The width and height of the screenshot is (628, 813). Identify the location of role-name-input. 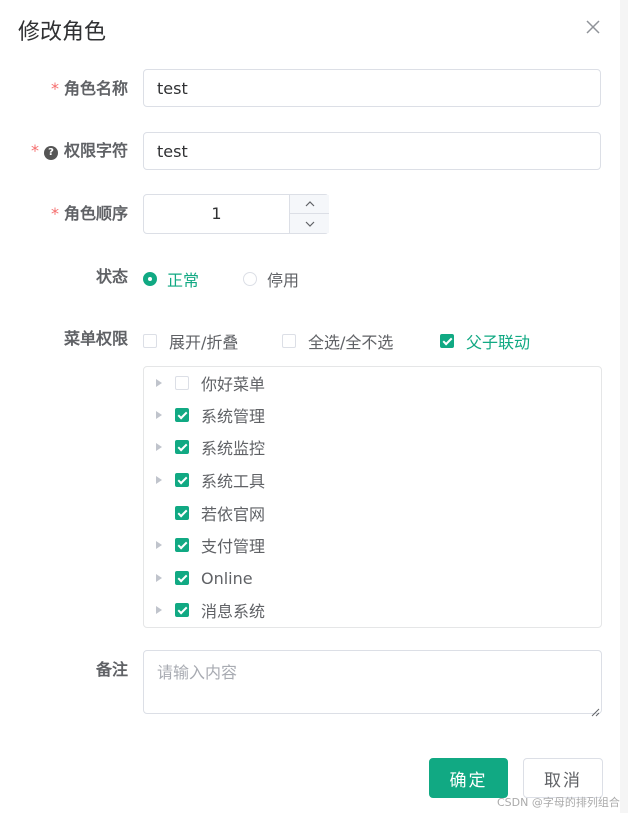
(372, 88).